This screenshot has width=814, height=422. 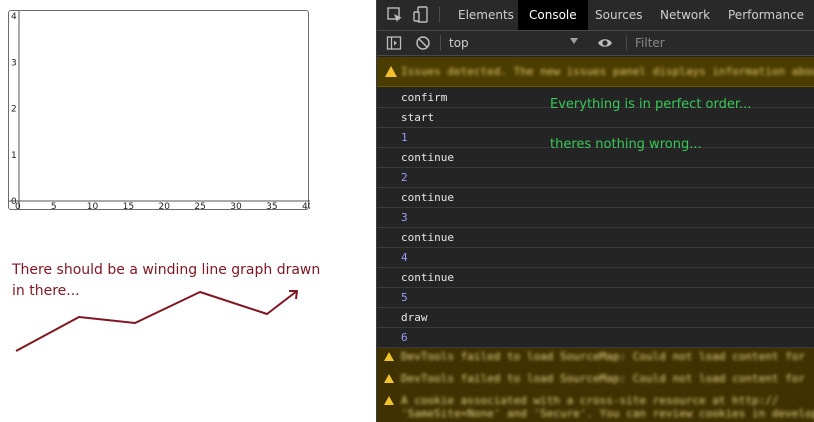 I want to click on live-expression-eye-icon, so click(x=605, y=43).